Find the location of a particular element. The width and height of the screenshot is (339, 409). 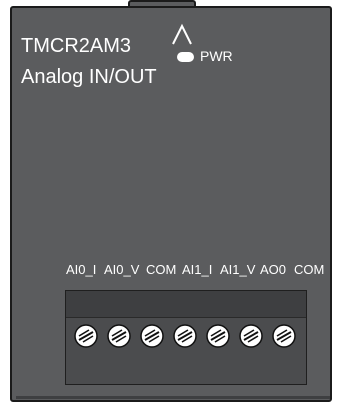

terminal-label-com-2: COM is located at coordinates (309, 269).